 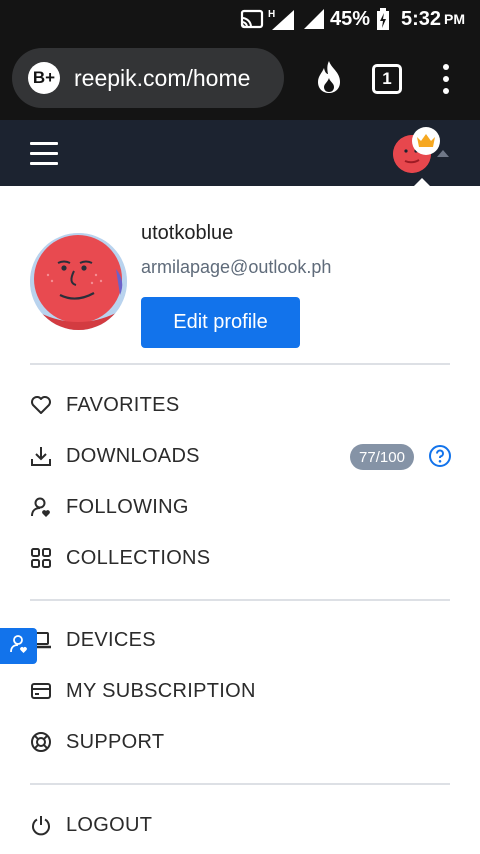 What do you see at coordinates (161, 690) in the screenshot?
I see `menu-label-subscription: MY SUBSCRIPTION` at bounding box center [161, 690].